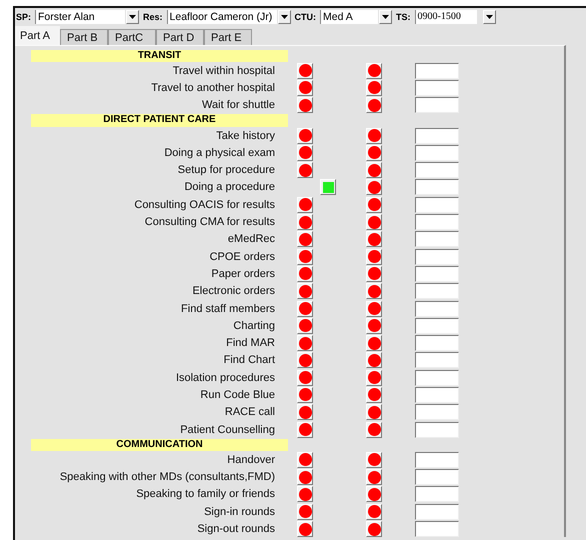  What do you see at coordinates (349, 17) in the screenshot?
I see `dropdown-field: Med A` at bounding box center [349, 17].